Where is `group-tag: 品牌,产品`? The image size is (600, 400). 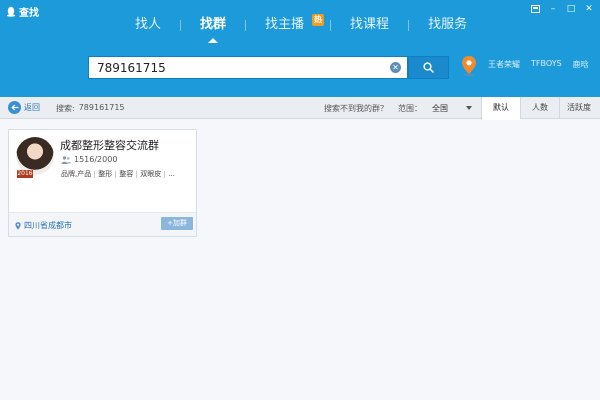 group-tag: 品牌,产品 is located at coordinates (76, 174).